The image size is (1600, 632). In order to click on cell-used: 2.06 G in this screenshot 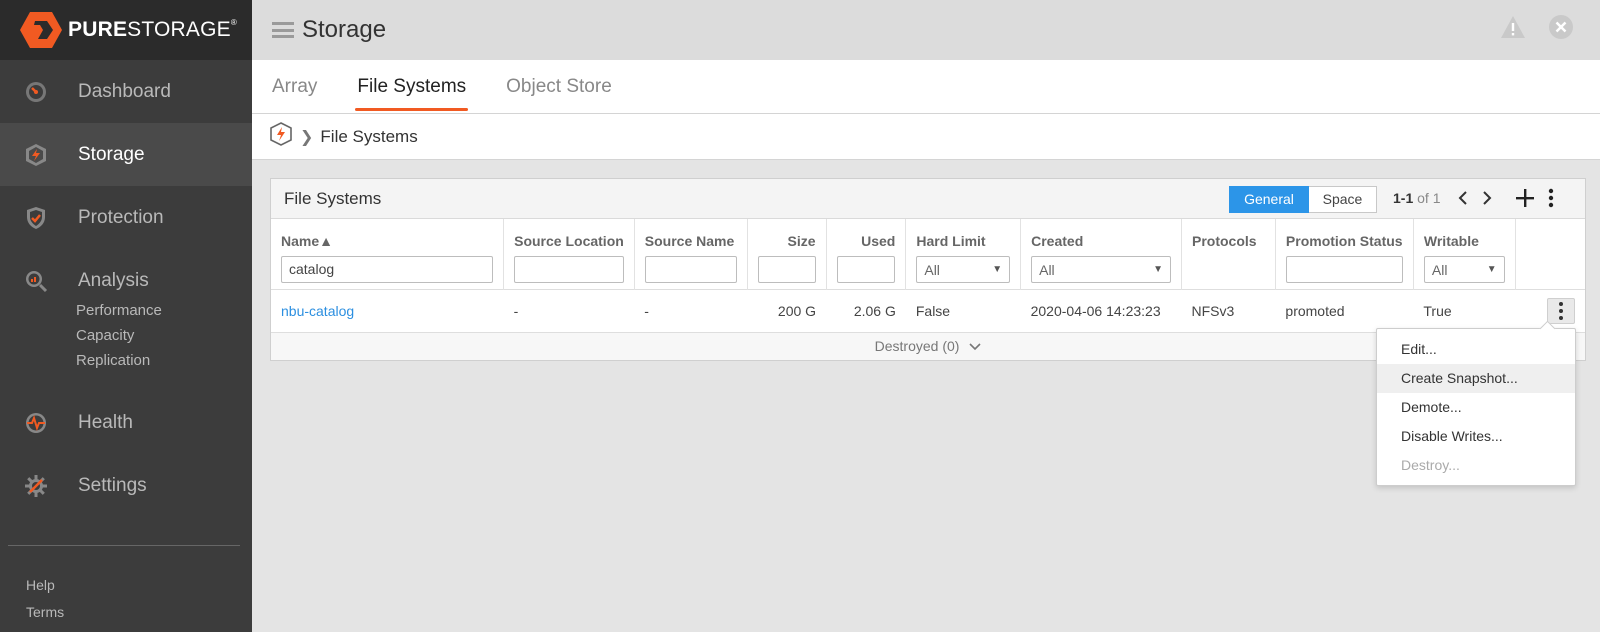, I will do `click(874, 310)`.